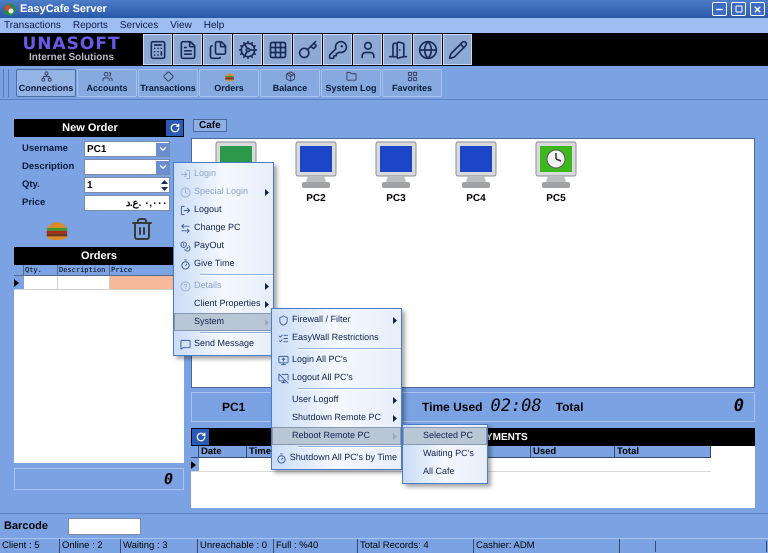  Describe the element at coordinates (90, 545) in the screenshot. I see `status-field: Online : 2` at that location.